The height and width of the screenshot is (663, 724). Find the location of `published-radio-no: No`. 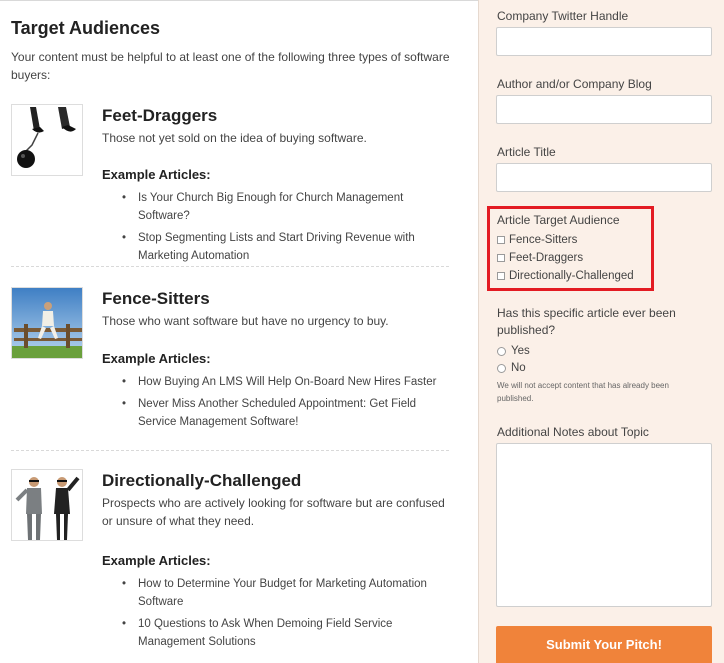

published-radio-no: No is located at coordinates (511, 368).